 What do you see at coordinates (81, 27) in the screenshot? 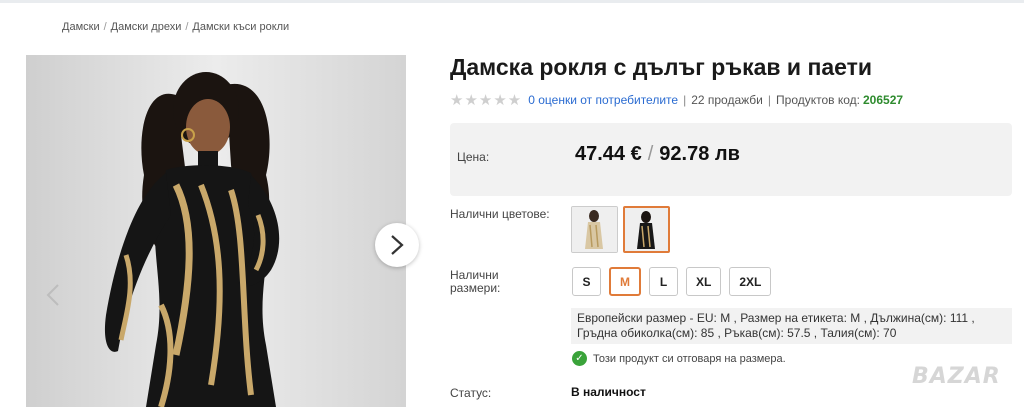
I see `breadcrumb-item-women: Дамски` at bounding box center [81, 27].